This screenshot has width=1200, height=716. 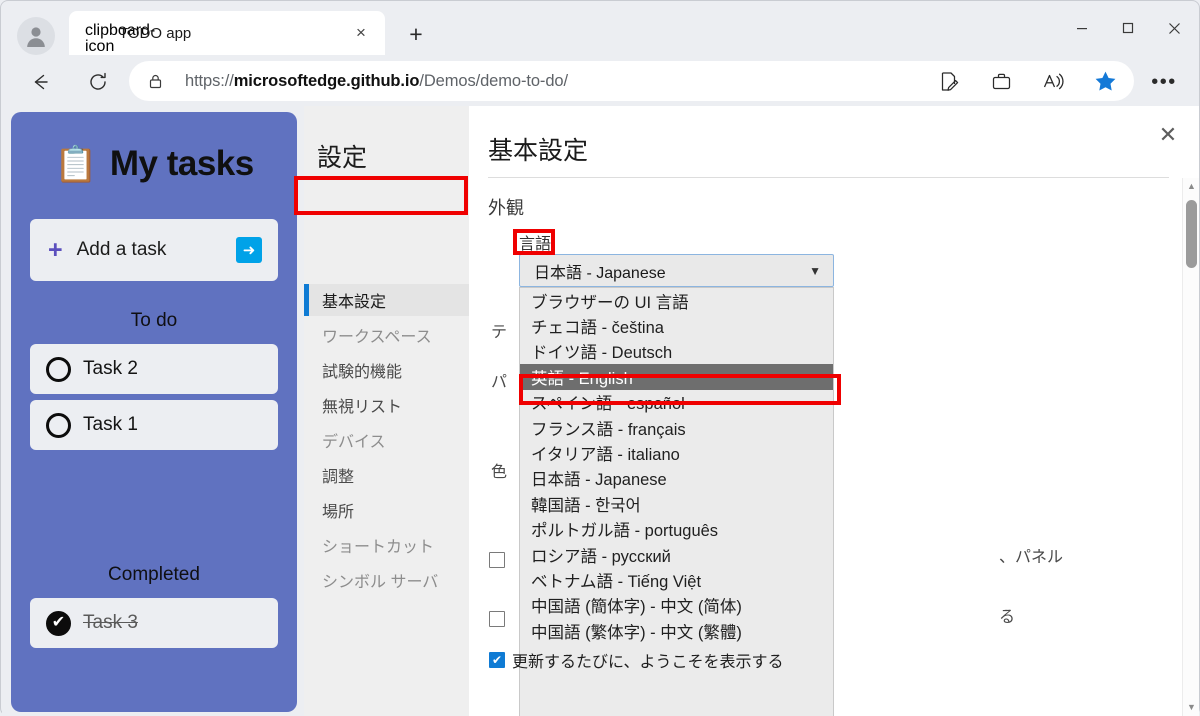 What do you see at coordinates (676, 478) in the screenshot?
I see `dropdown-option: 日本語 - Japanese` at bounding box center [676, 478].